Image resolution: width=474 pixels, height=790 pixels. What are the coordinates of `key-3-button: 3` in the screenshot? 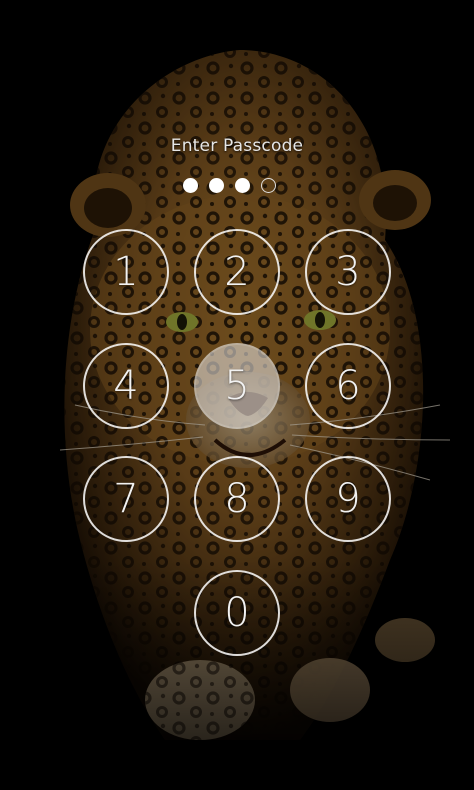 It's located at (348, 272).